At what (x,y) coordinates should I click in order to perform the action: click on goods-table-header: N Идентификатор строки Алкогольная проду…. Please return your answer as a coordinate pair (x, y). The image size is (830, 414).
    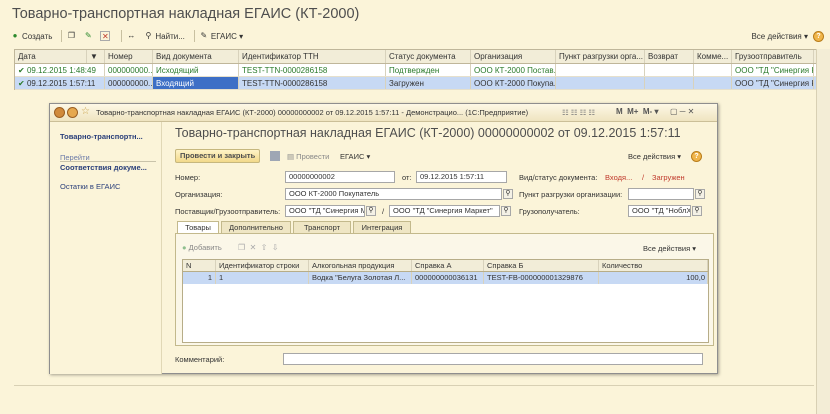
    Looking at the image, I should click on (445, 266).